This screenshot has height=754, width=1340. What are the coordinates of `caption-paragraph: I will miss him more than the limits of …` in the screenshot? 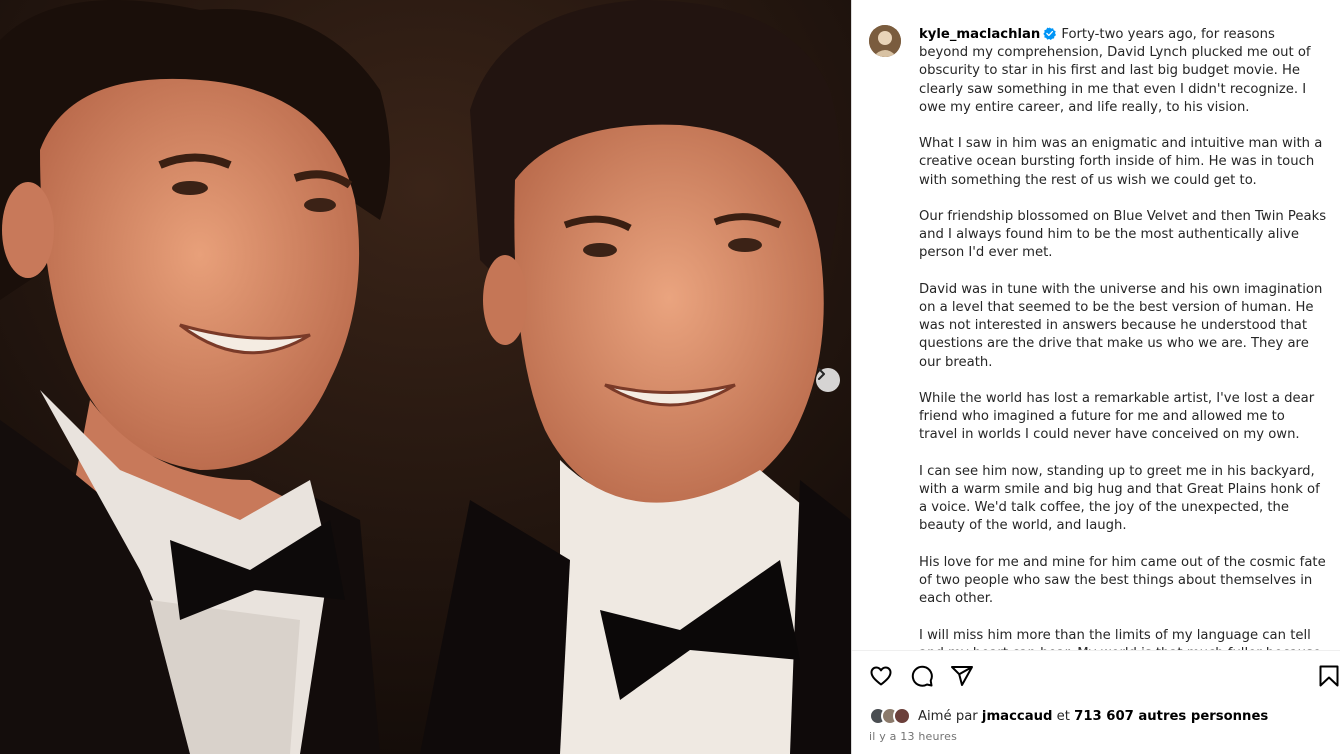 It's located at (1120, 638).